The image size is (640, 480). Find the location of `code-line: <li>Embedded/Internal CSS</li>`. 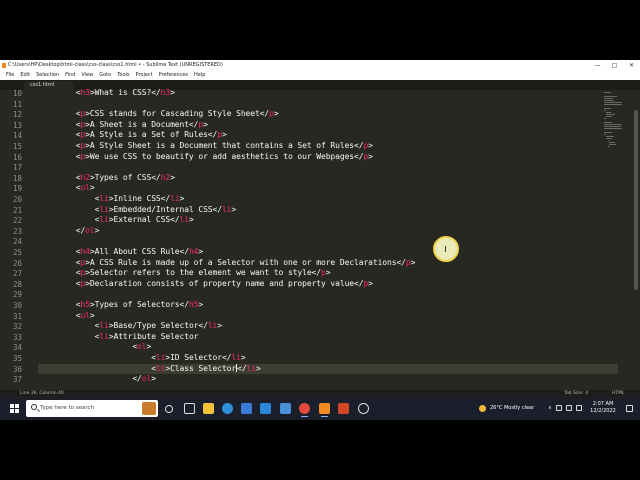

code-line: <li>Embedded/Internal CSS</li> is located at coordinates (137, 210).